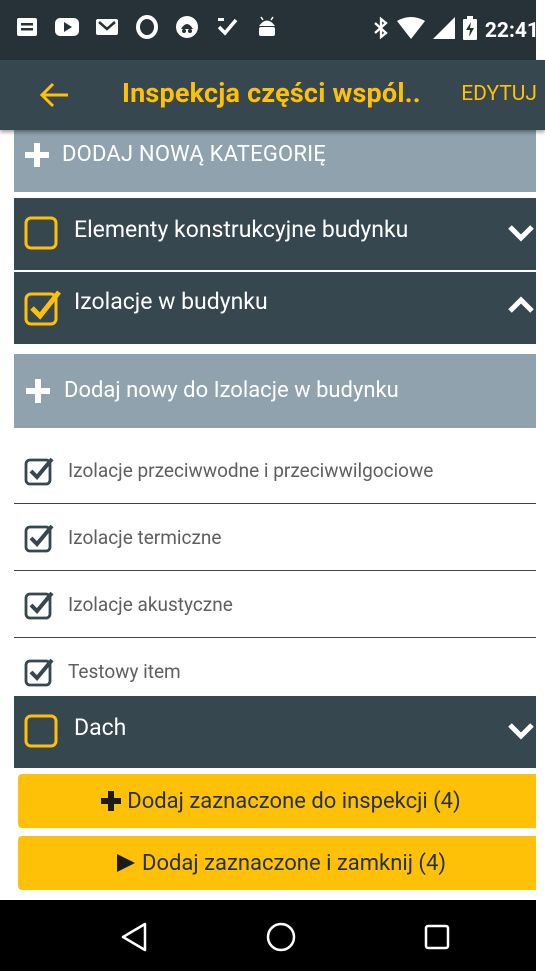 The height and width of the screenshot is (971, 545). Describe the element at coordinates (194, 154) in the screenshot. I see `add-category-label: DODAJ NOWĄ KATEGORIĘ` at that location.